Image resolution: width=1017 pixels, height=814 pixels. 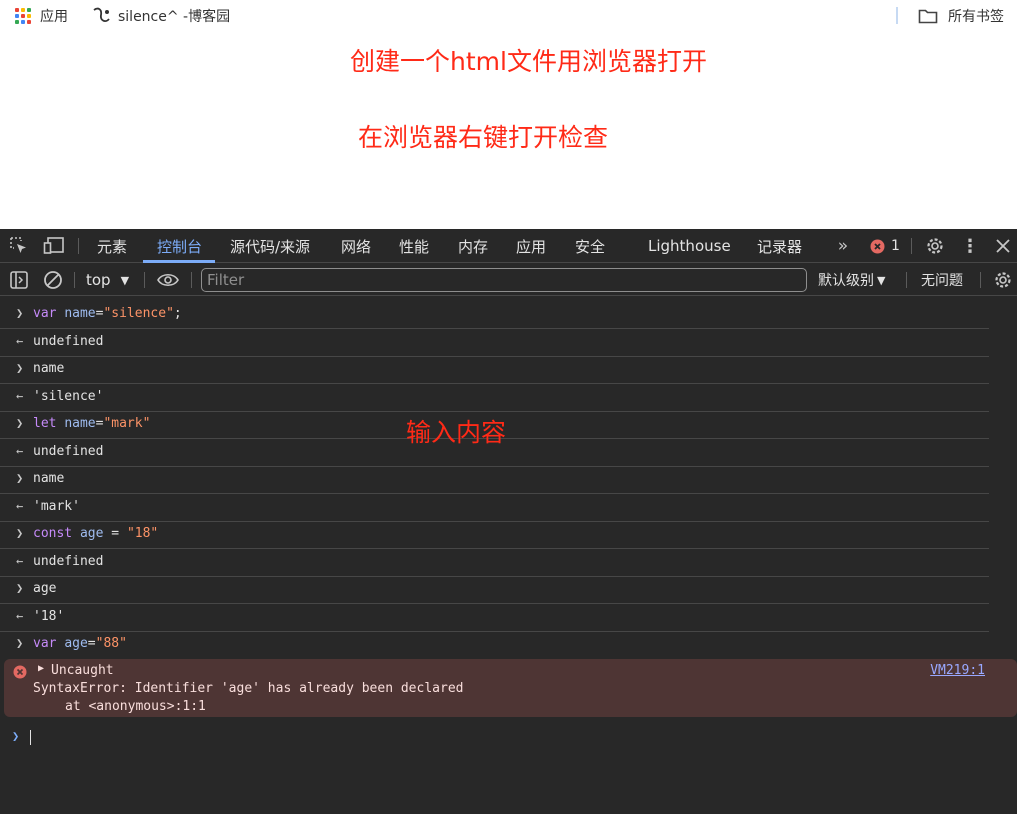 What do you see at coordinates (107, 313) in the screenshot?
I see `console-input-text: var name="silence";` at bounding box center [107, 313].